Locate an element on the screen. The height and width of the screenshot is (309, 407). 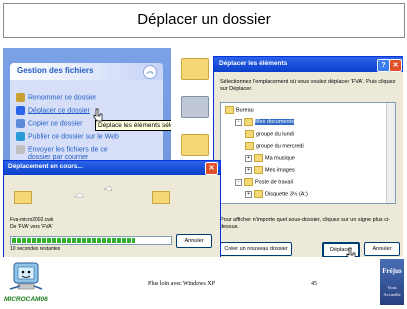
tree-node-label: Bureau is located at coordinates (245, 110).